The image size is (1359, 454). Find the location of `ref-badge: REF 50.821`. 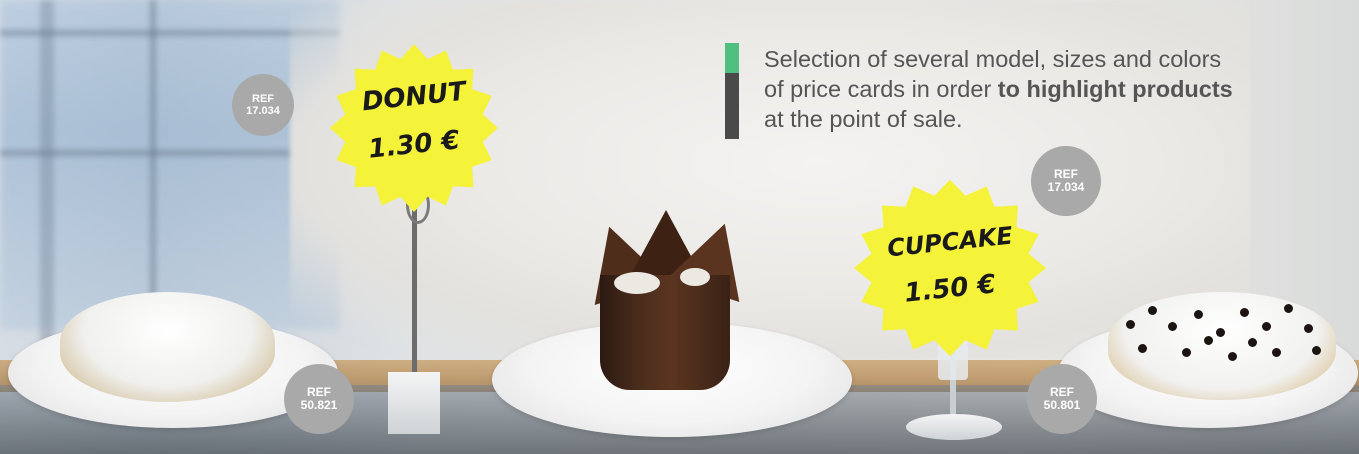

ref-badge: REF 50.821 is located at coordinates (319, 399).